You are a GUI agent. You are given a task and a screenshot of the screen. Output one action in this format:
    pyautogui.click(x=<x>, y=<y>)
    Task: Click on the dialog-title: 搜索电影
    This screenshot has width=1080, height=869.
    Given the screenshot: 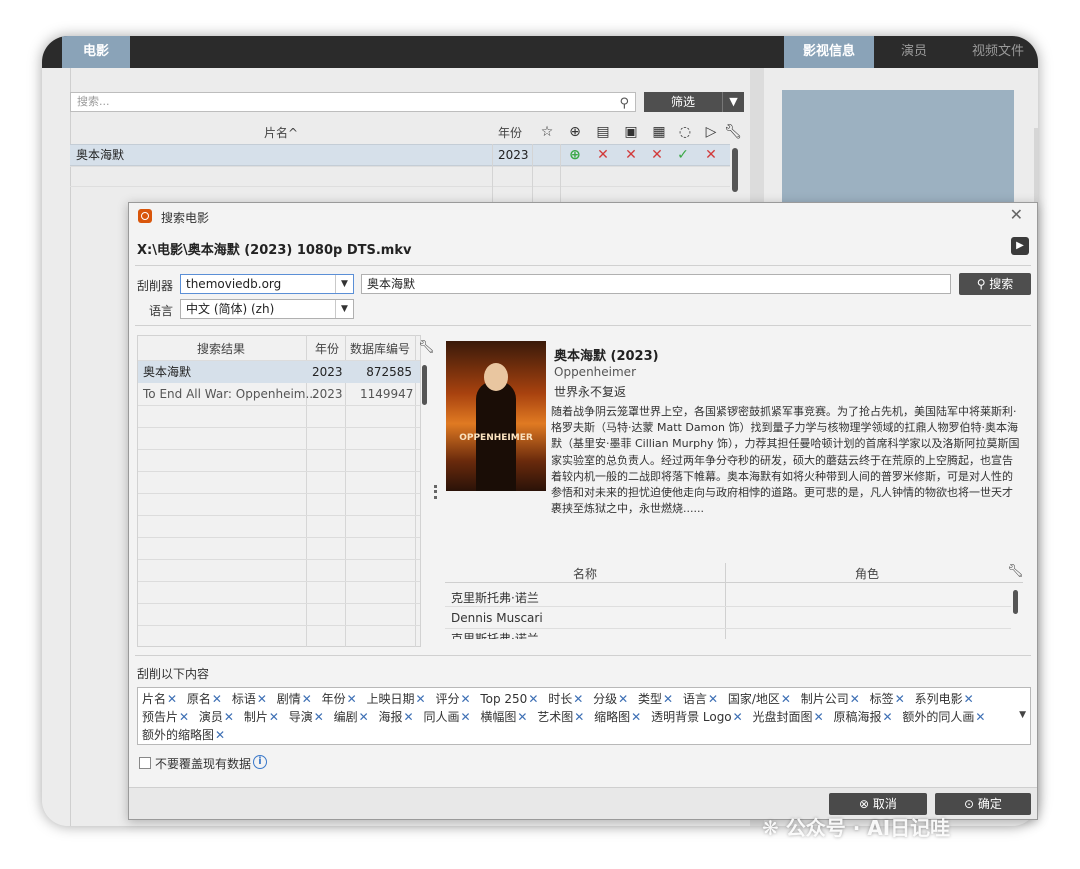 What is the action you would take?
    pyautogui.click(x=185, y=218)
    